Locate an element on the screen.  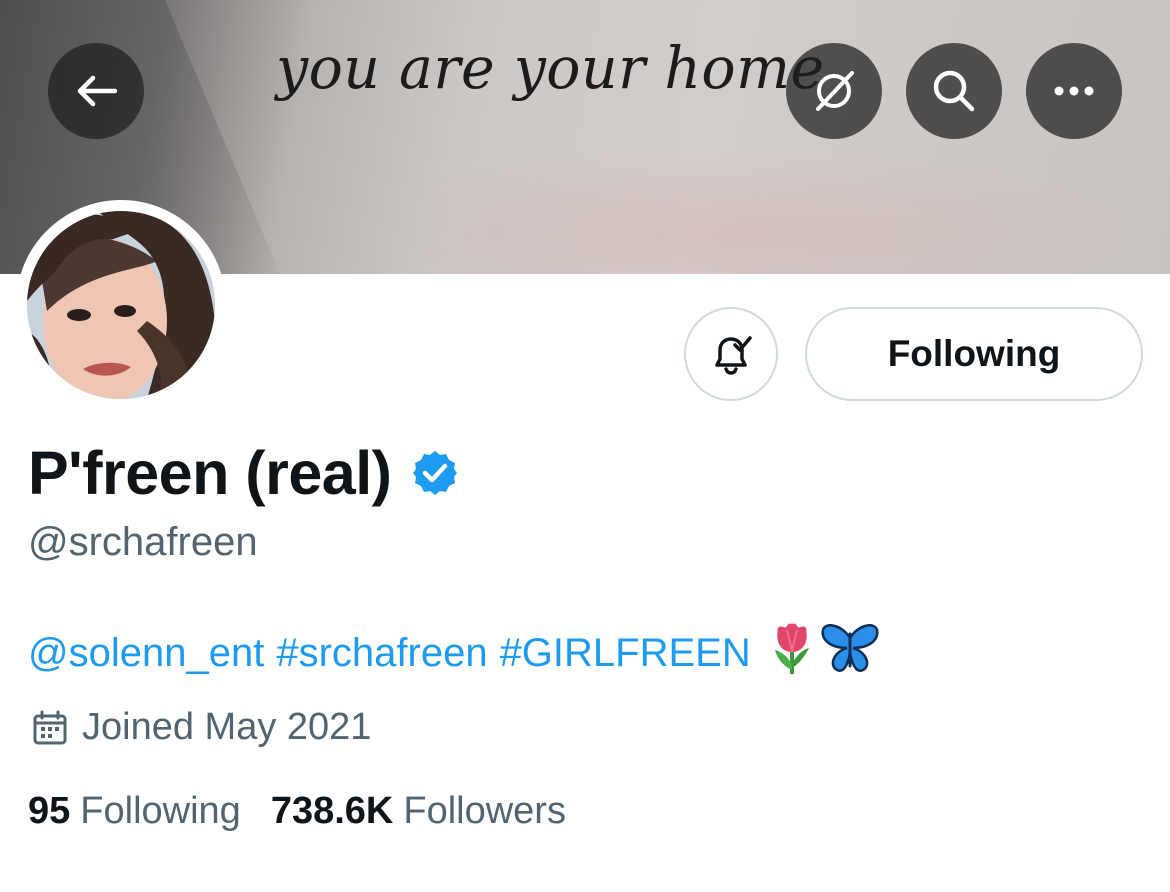
avatar is located at coordinates (121, 305).